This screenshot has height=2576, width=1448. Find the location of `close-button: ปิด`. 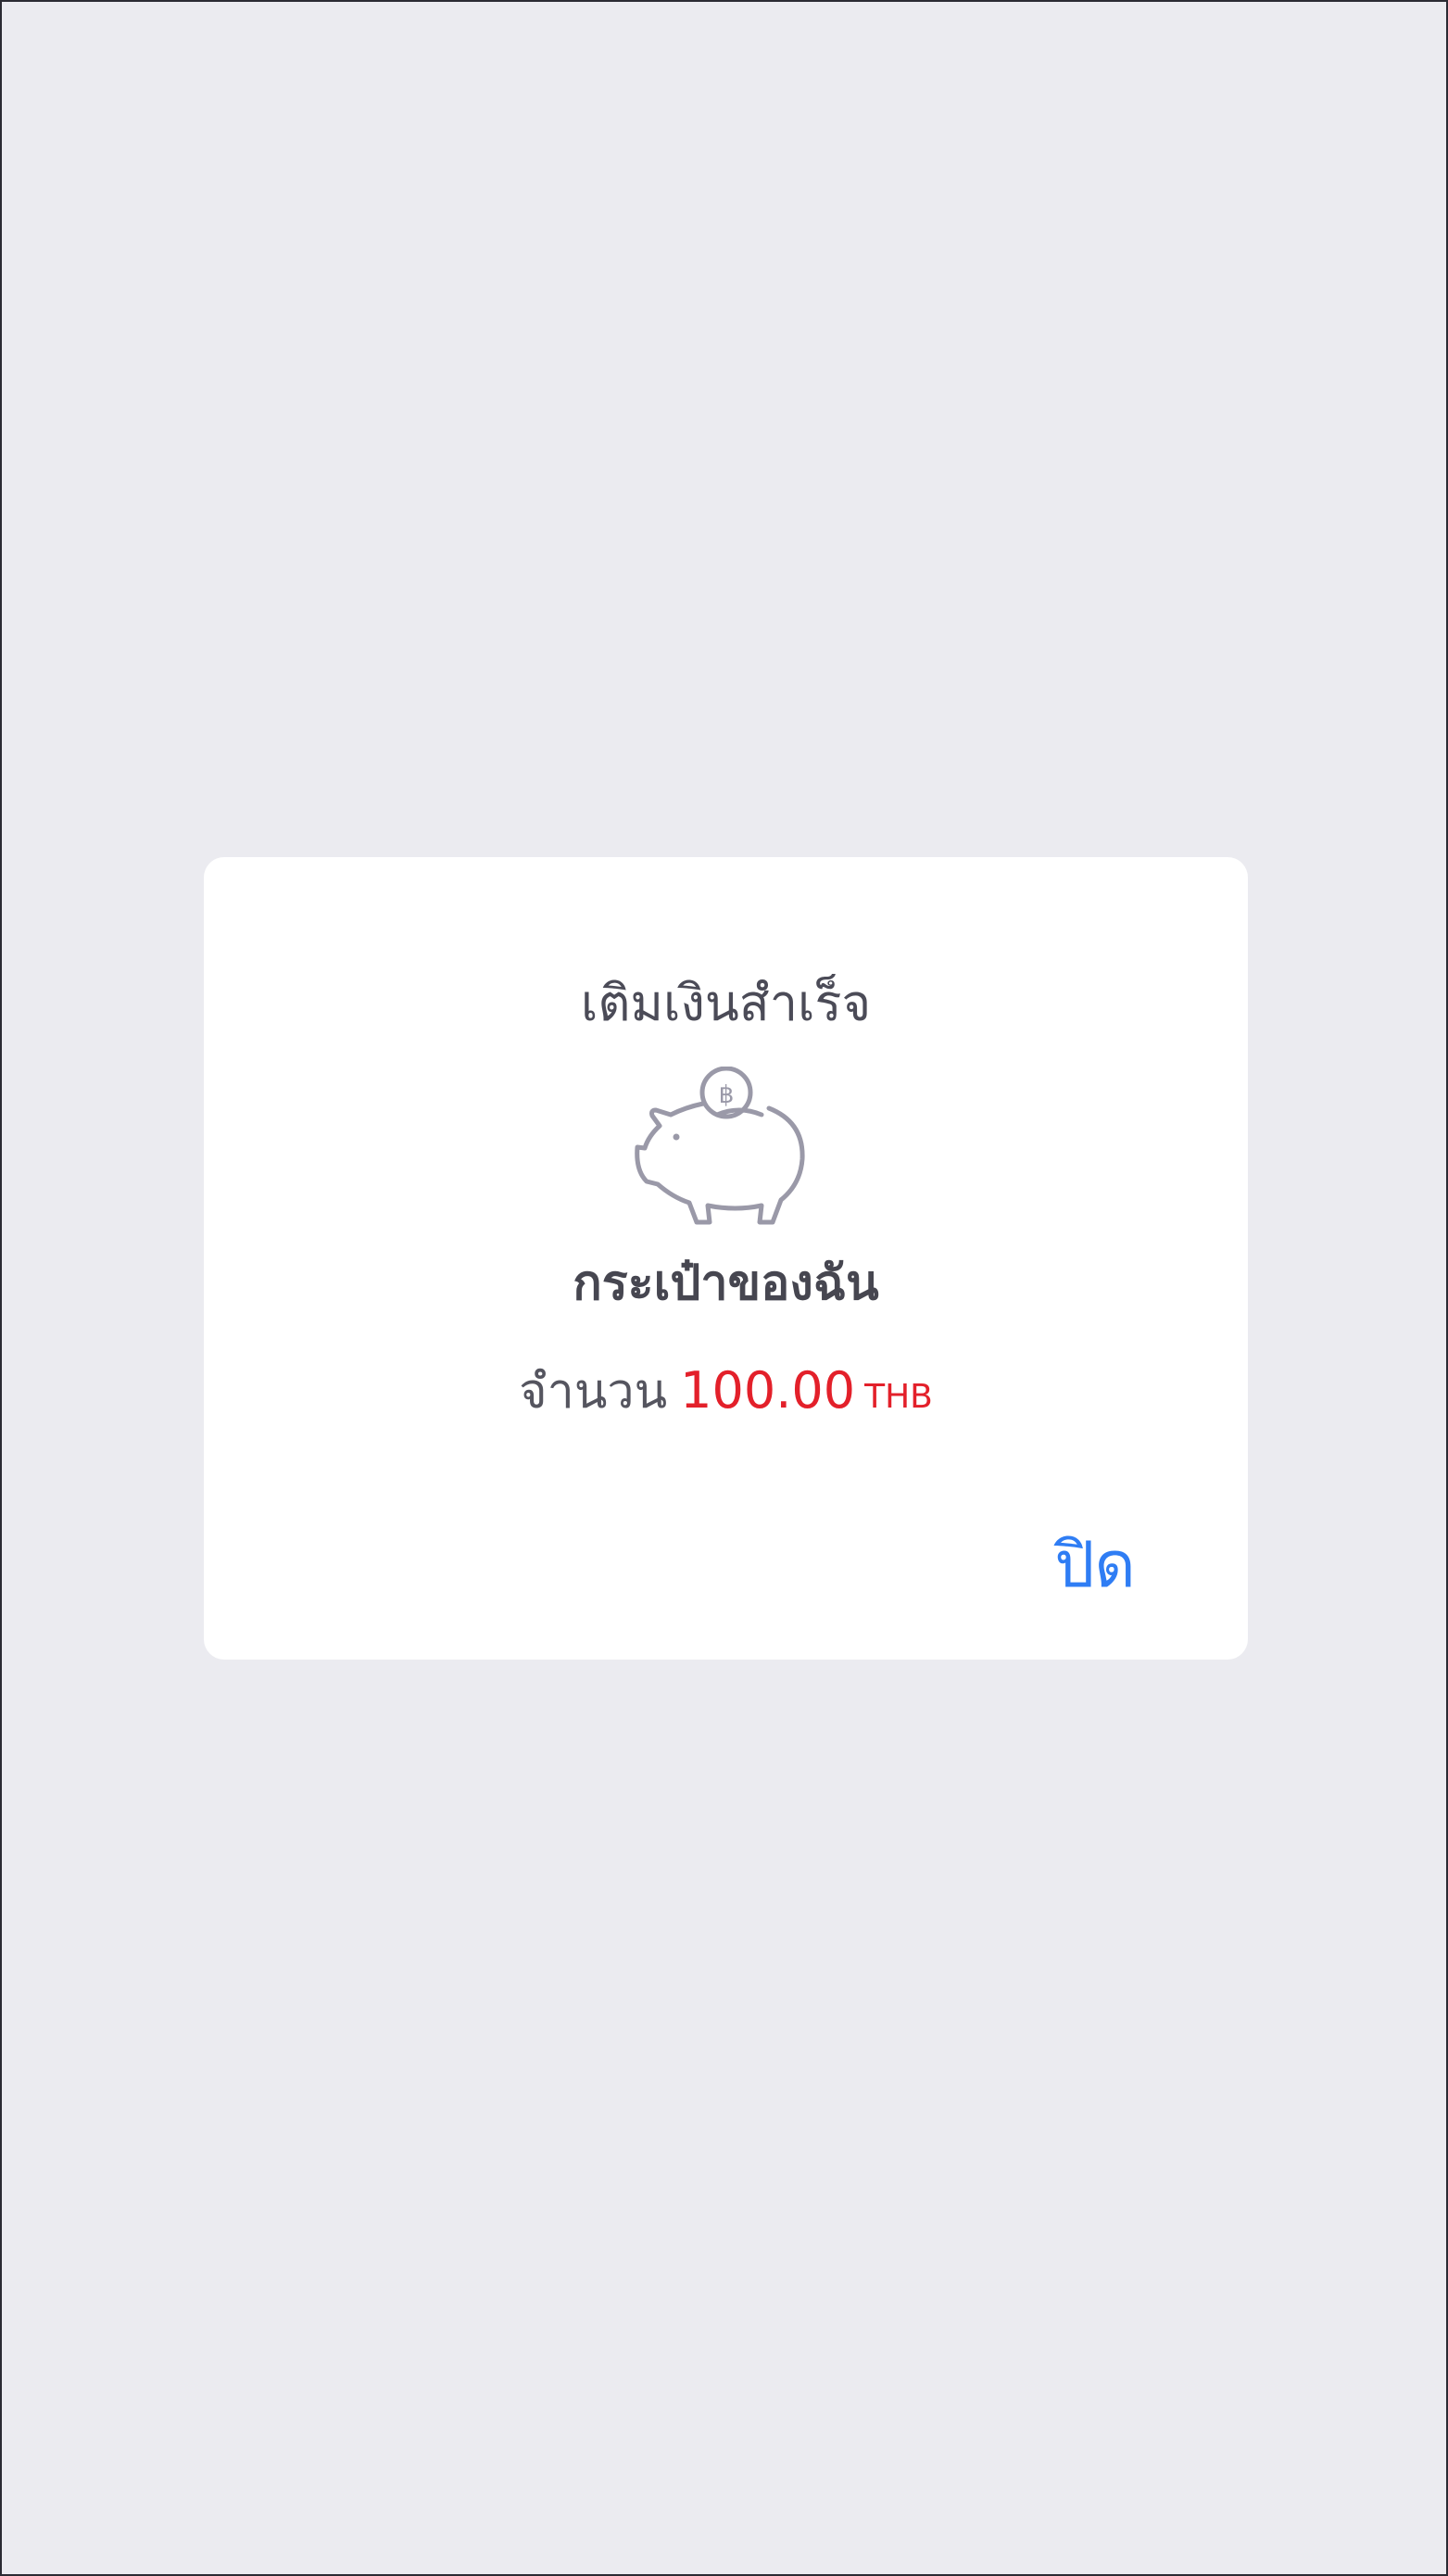

close-button: ปิด is located at coordinates (1095, 1566).